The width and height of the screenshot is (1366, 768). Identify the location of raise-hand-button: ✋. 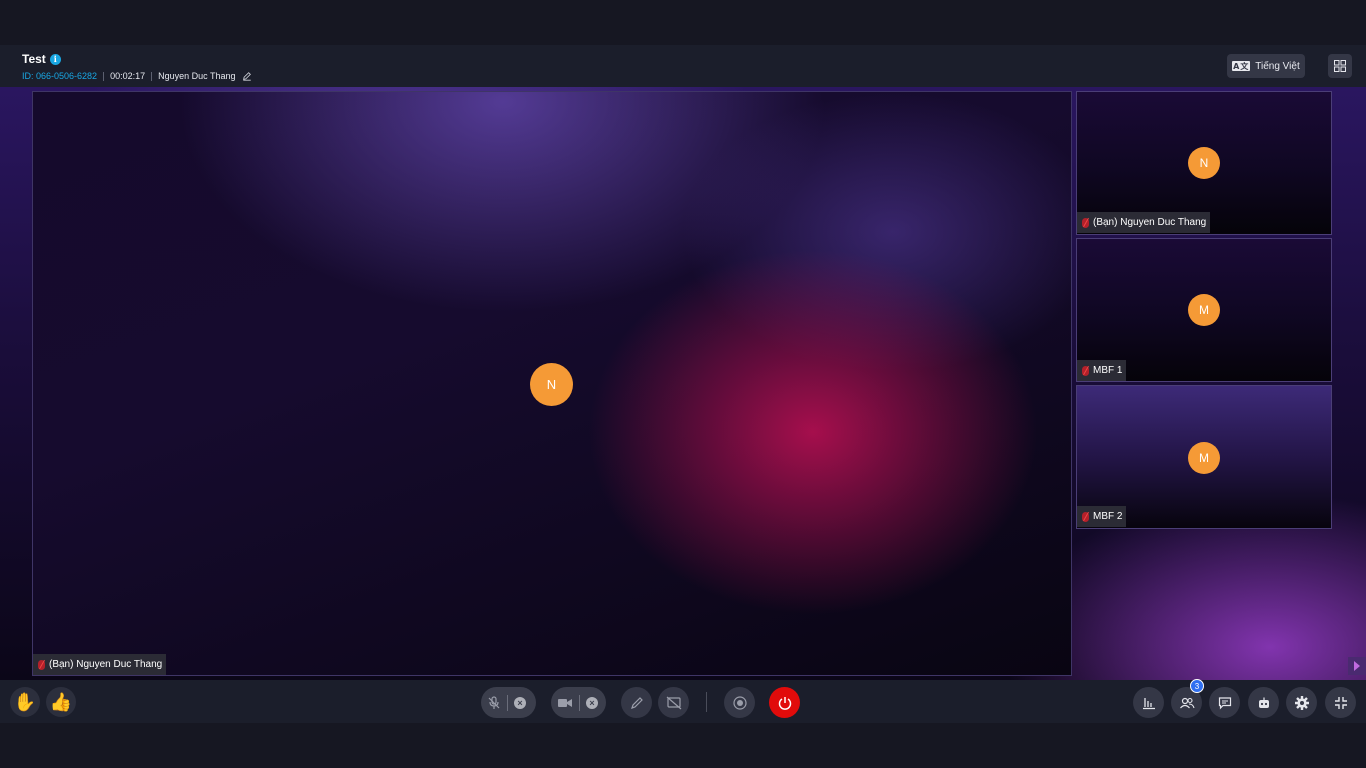
(25, 702).